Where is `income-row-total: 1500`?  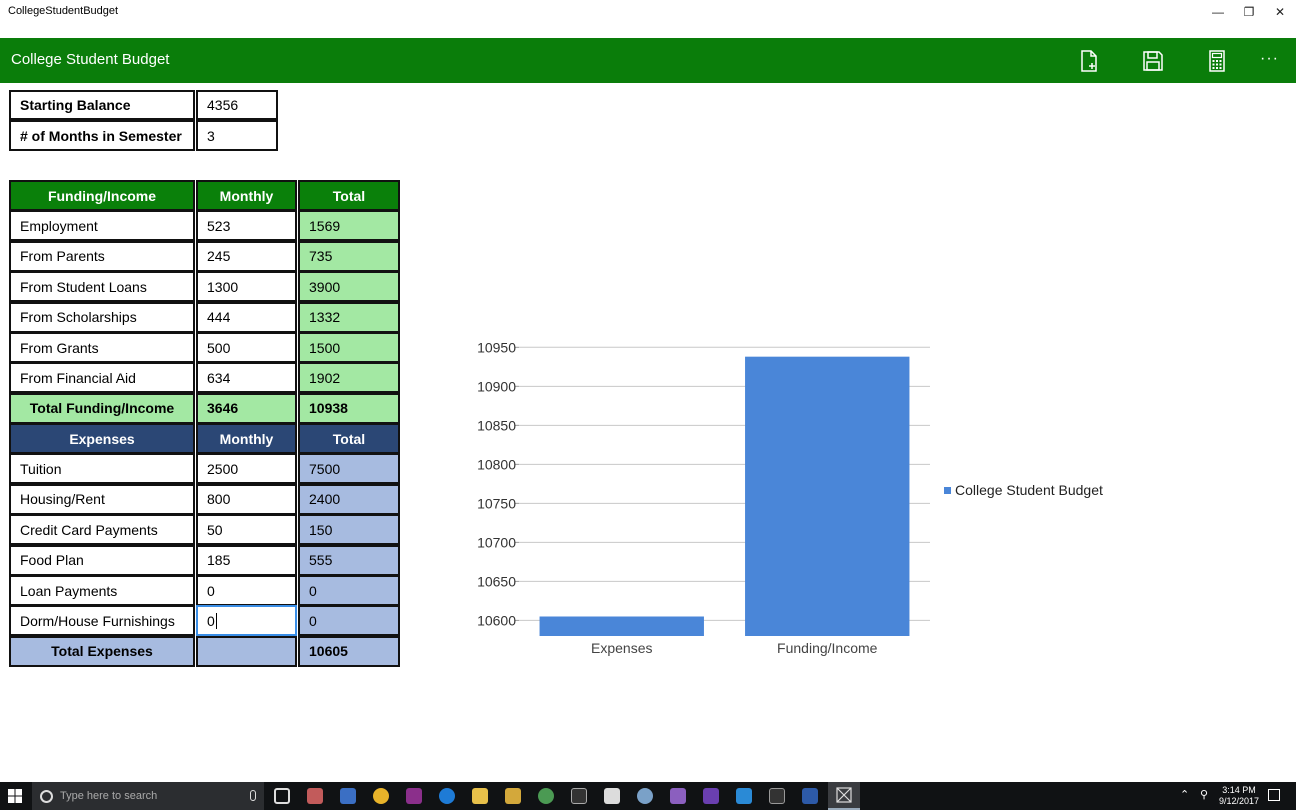
income-row-total: 1500 is located at coordinates (349, 347).